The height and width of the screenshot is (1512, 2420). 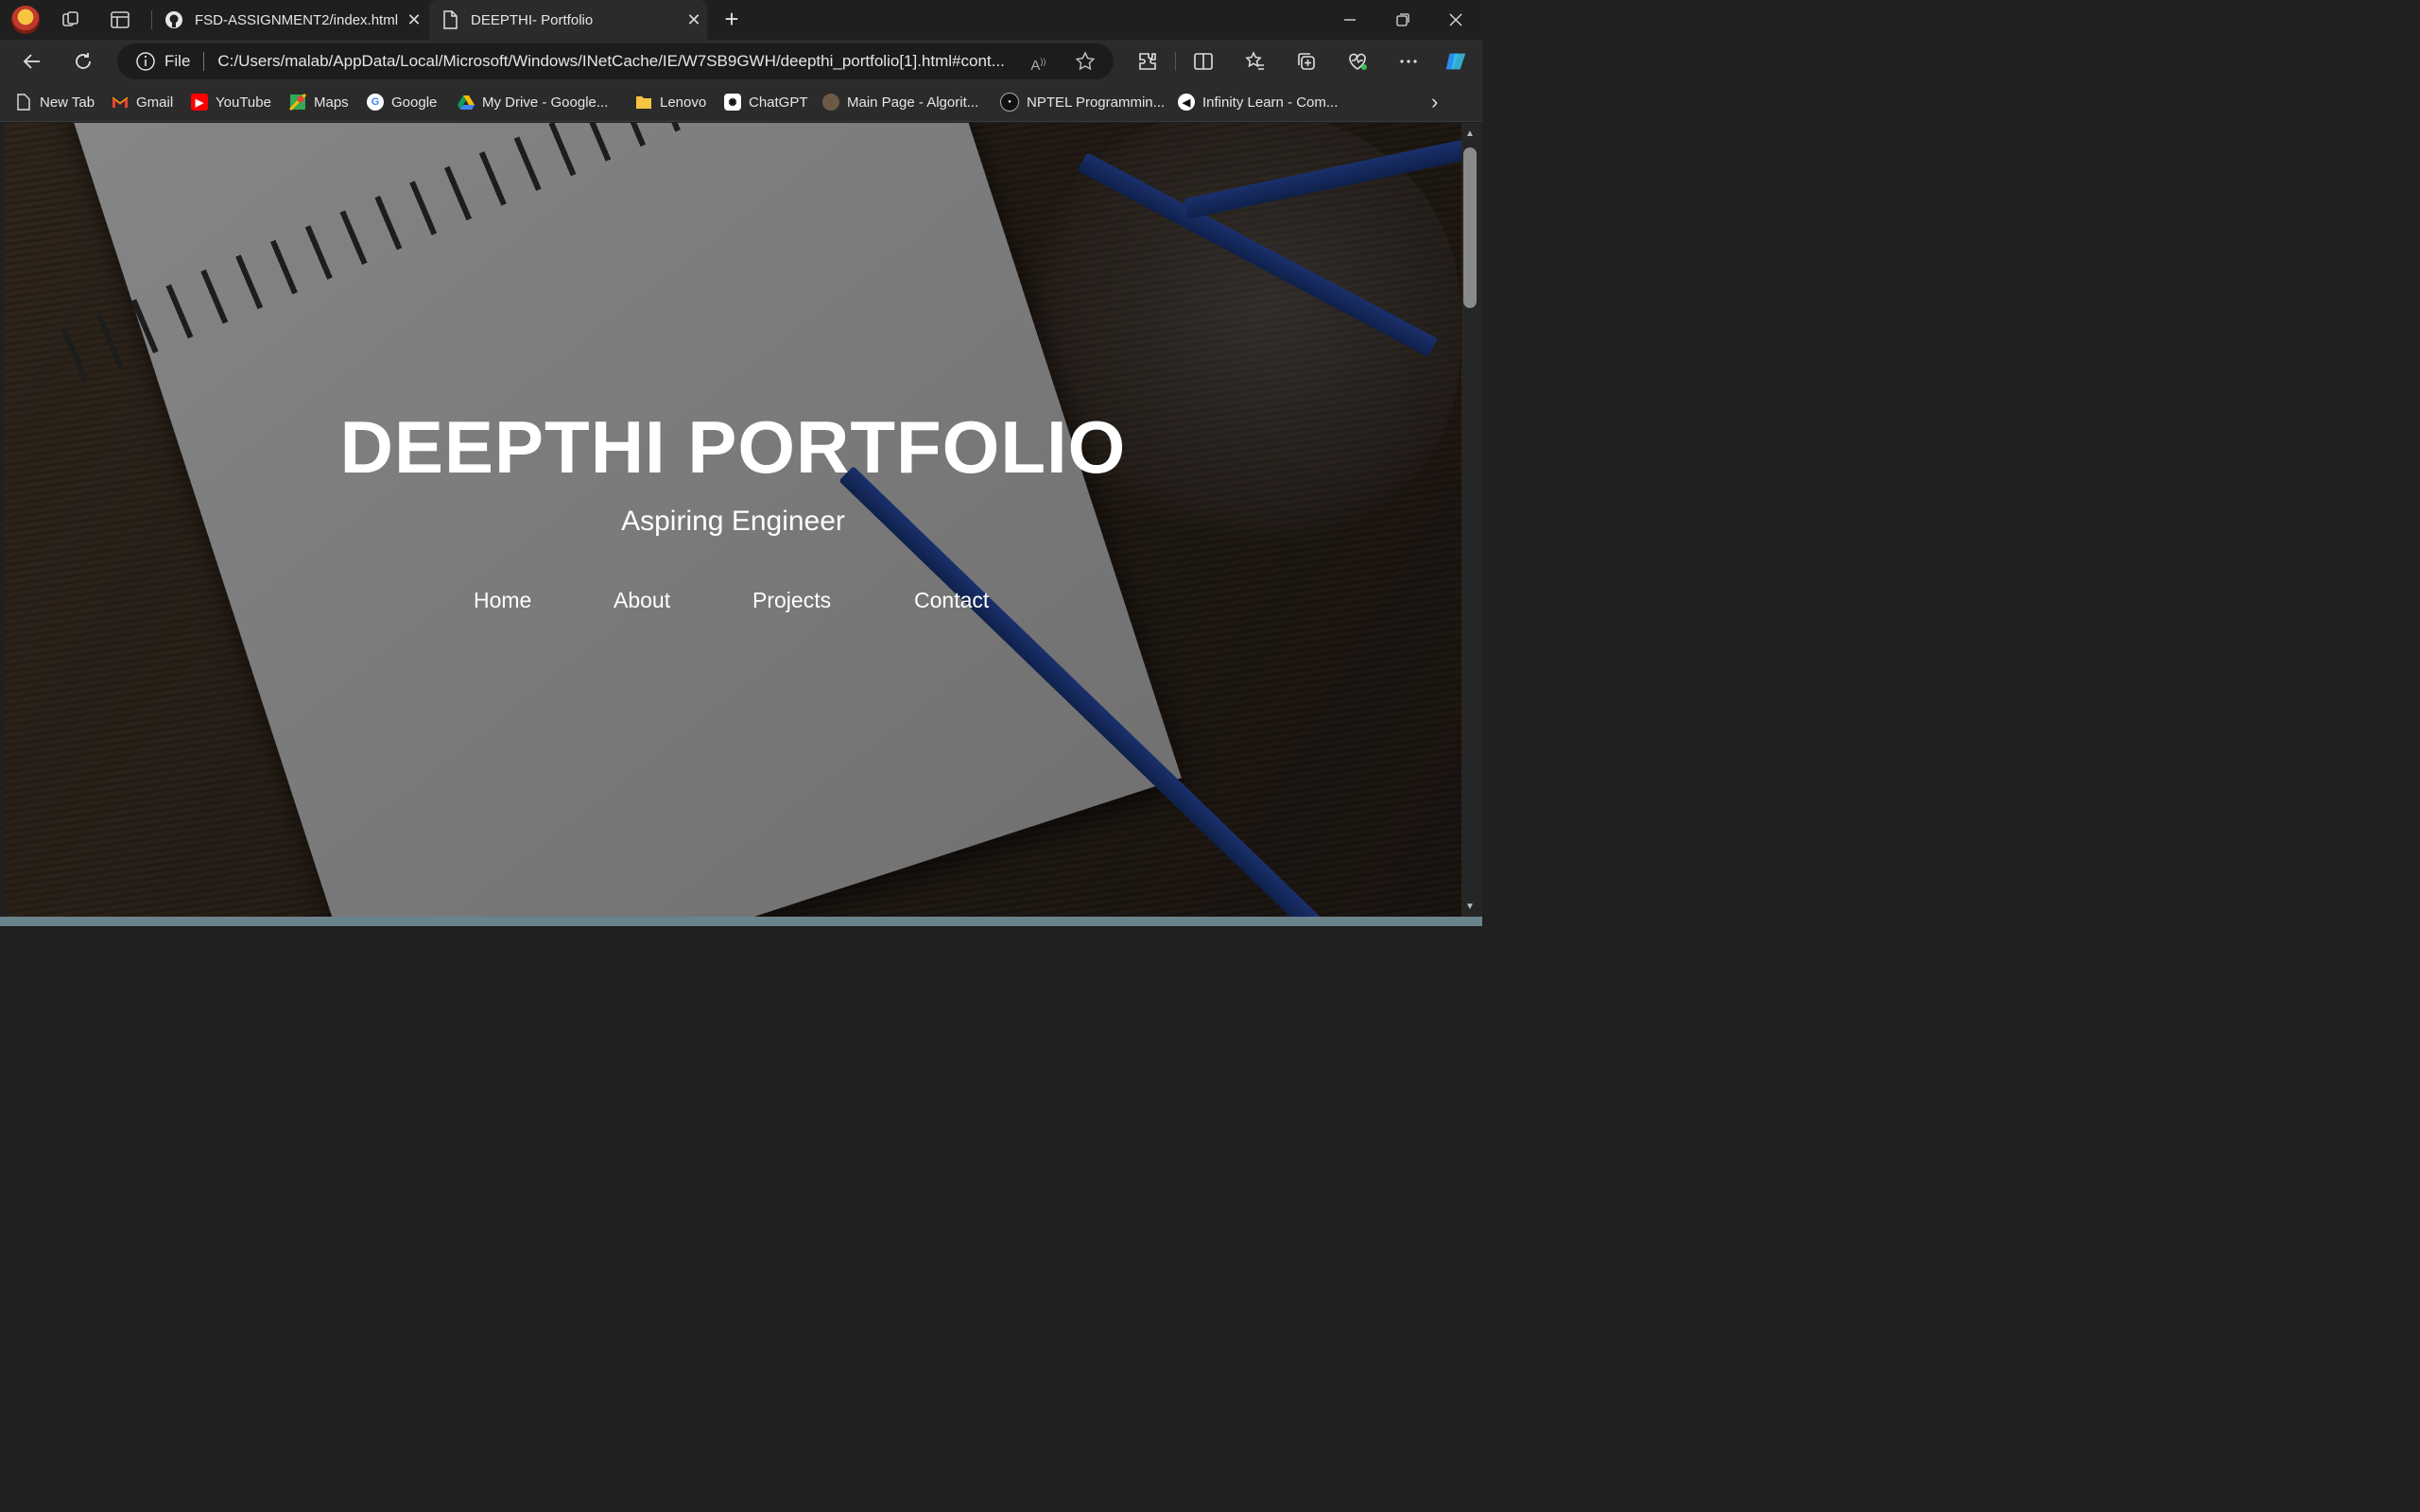 I want to click on tab-deepthi-portfolio: DEEPTHI- Portfolio ✕, so click(x=568, y=20).